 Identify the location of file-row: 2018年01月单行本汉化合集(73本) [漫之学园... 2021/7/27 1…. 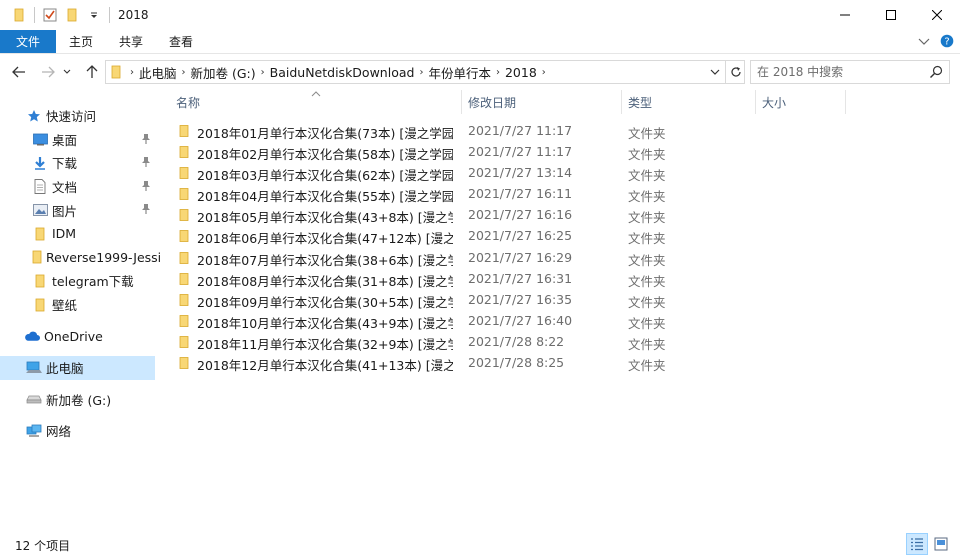
(520, 130).